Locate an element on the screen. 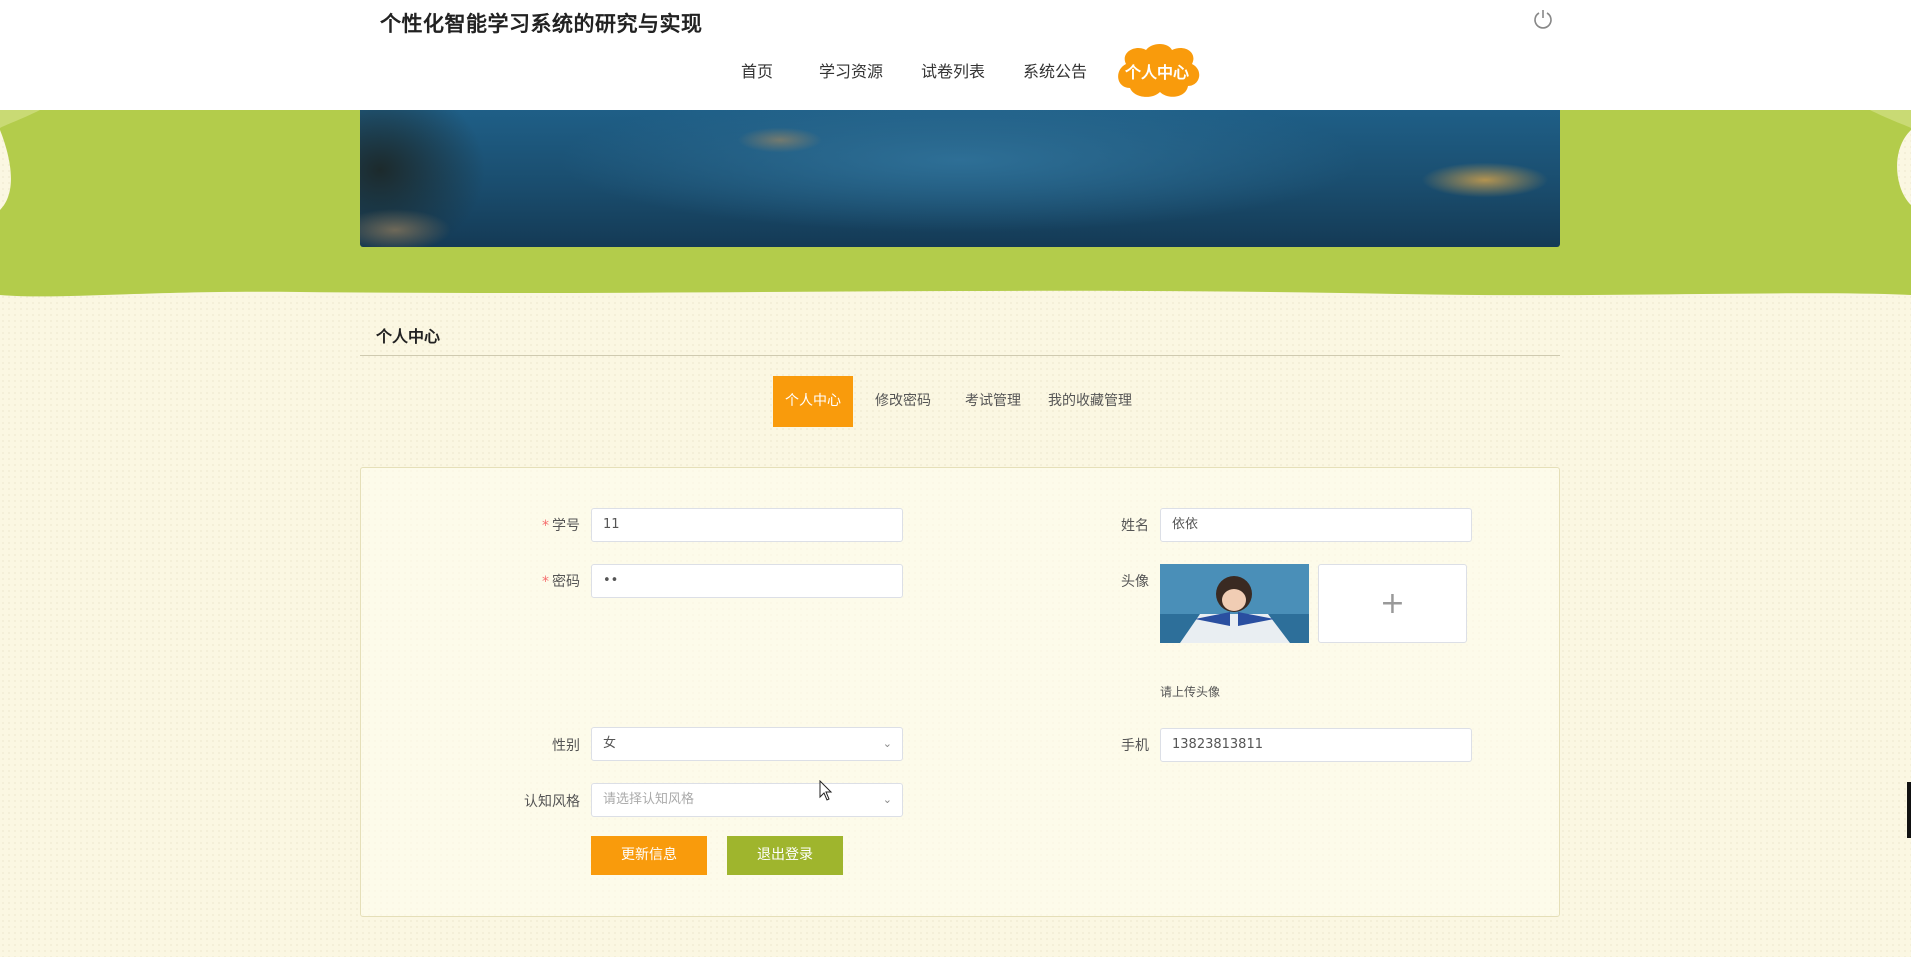  name-label: 姓名 is located at coordinates (1135, 526).